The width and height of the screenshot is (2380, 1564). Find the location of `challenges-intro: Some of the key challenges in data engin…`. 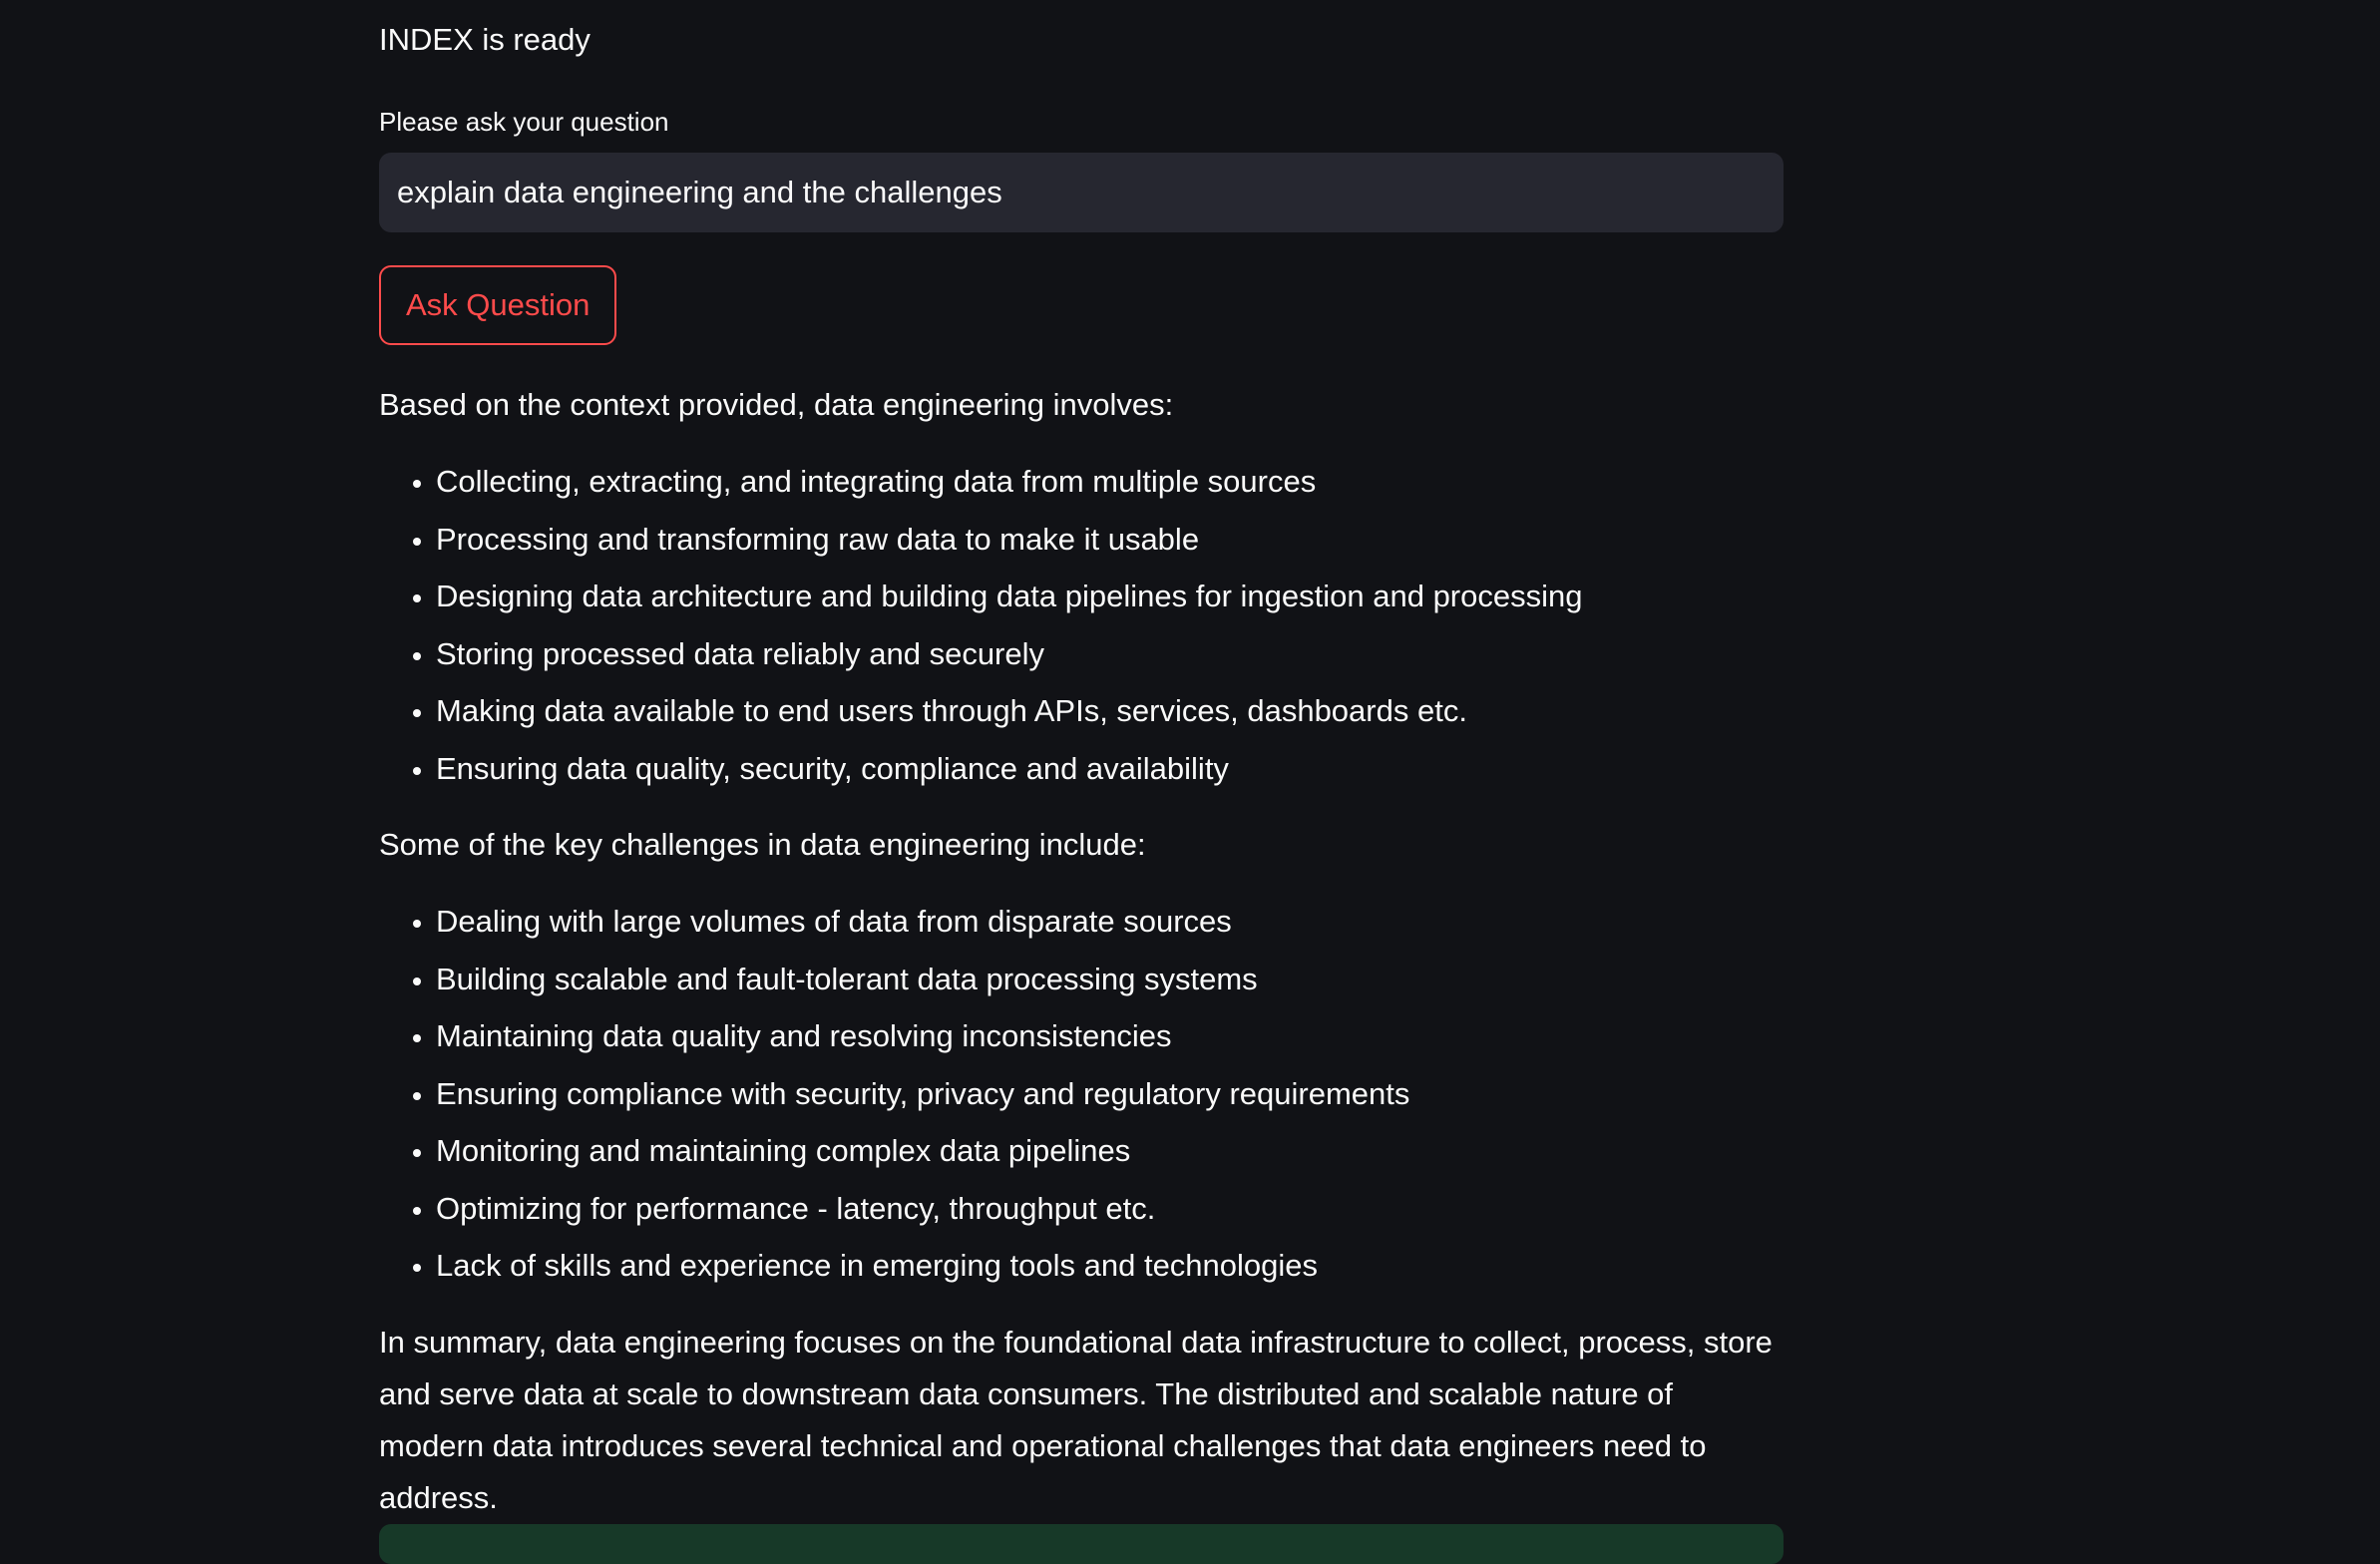

challenges-intro: Some of the key challenges in data engin… is located at coordinates (762, 844).